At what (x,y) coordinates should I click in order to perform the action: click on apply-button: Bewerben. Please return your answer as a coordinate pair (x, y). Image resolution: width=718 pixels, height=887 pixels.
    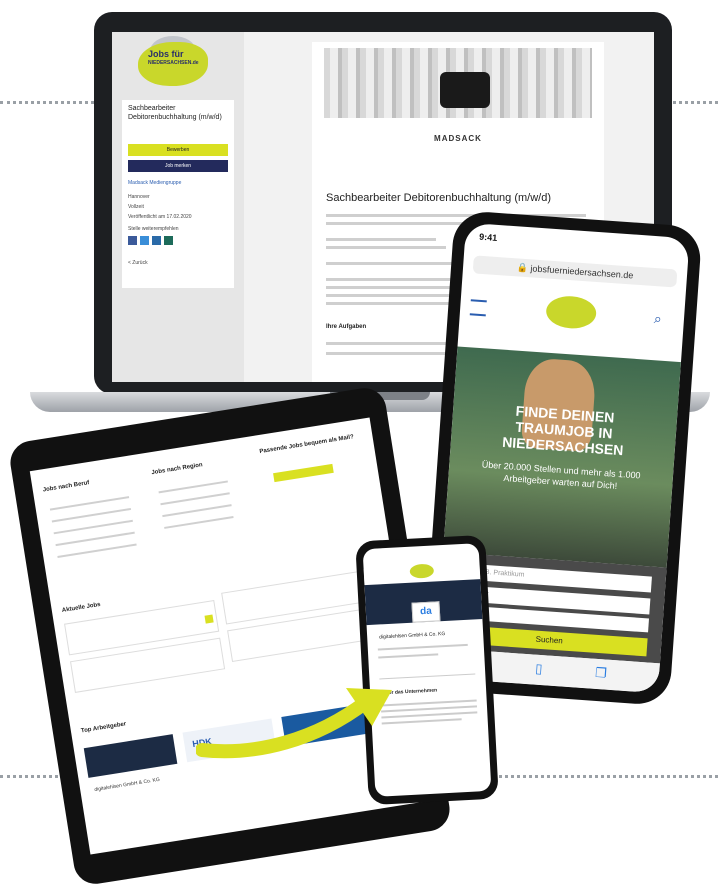
    Looking at the image, I should click on (178, 150).